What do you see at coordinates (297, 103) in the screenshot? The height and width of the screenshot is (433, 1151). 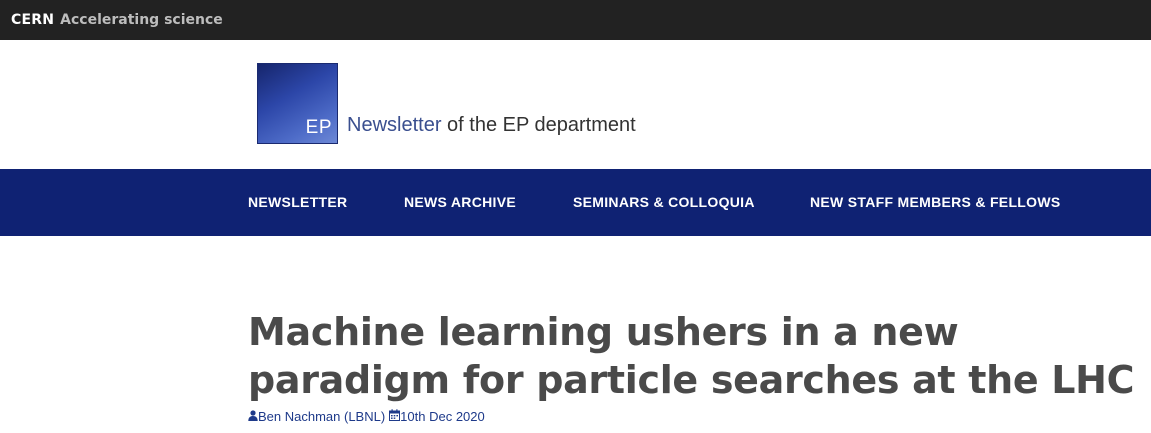 I see `ep-logo: EP` at bounding box center [297, 103].